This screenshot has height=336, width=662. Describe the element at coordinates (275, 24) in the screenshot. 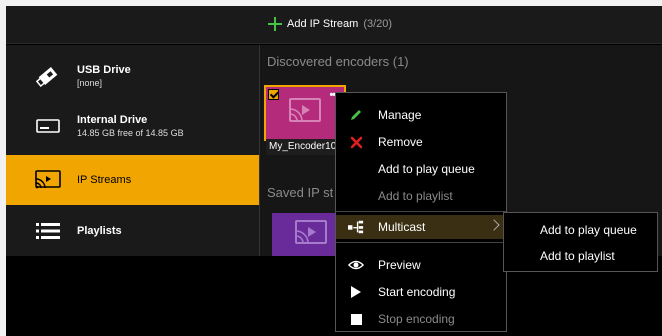

I see `plus-icon` at that location.